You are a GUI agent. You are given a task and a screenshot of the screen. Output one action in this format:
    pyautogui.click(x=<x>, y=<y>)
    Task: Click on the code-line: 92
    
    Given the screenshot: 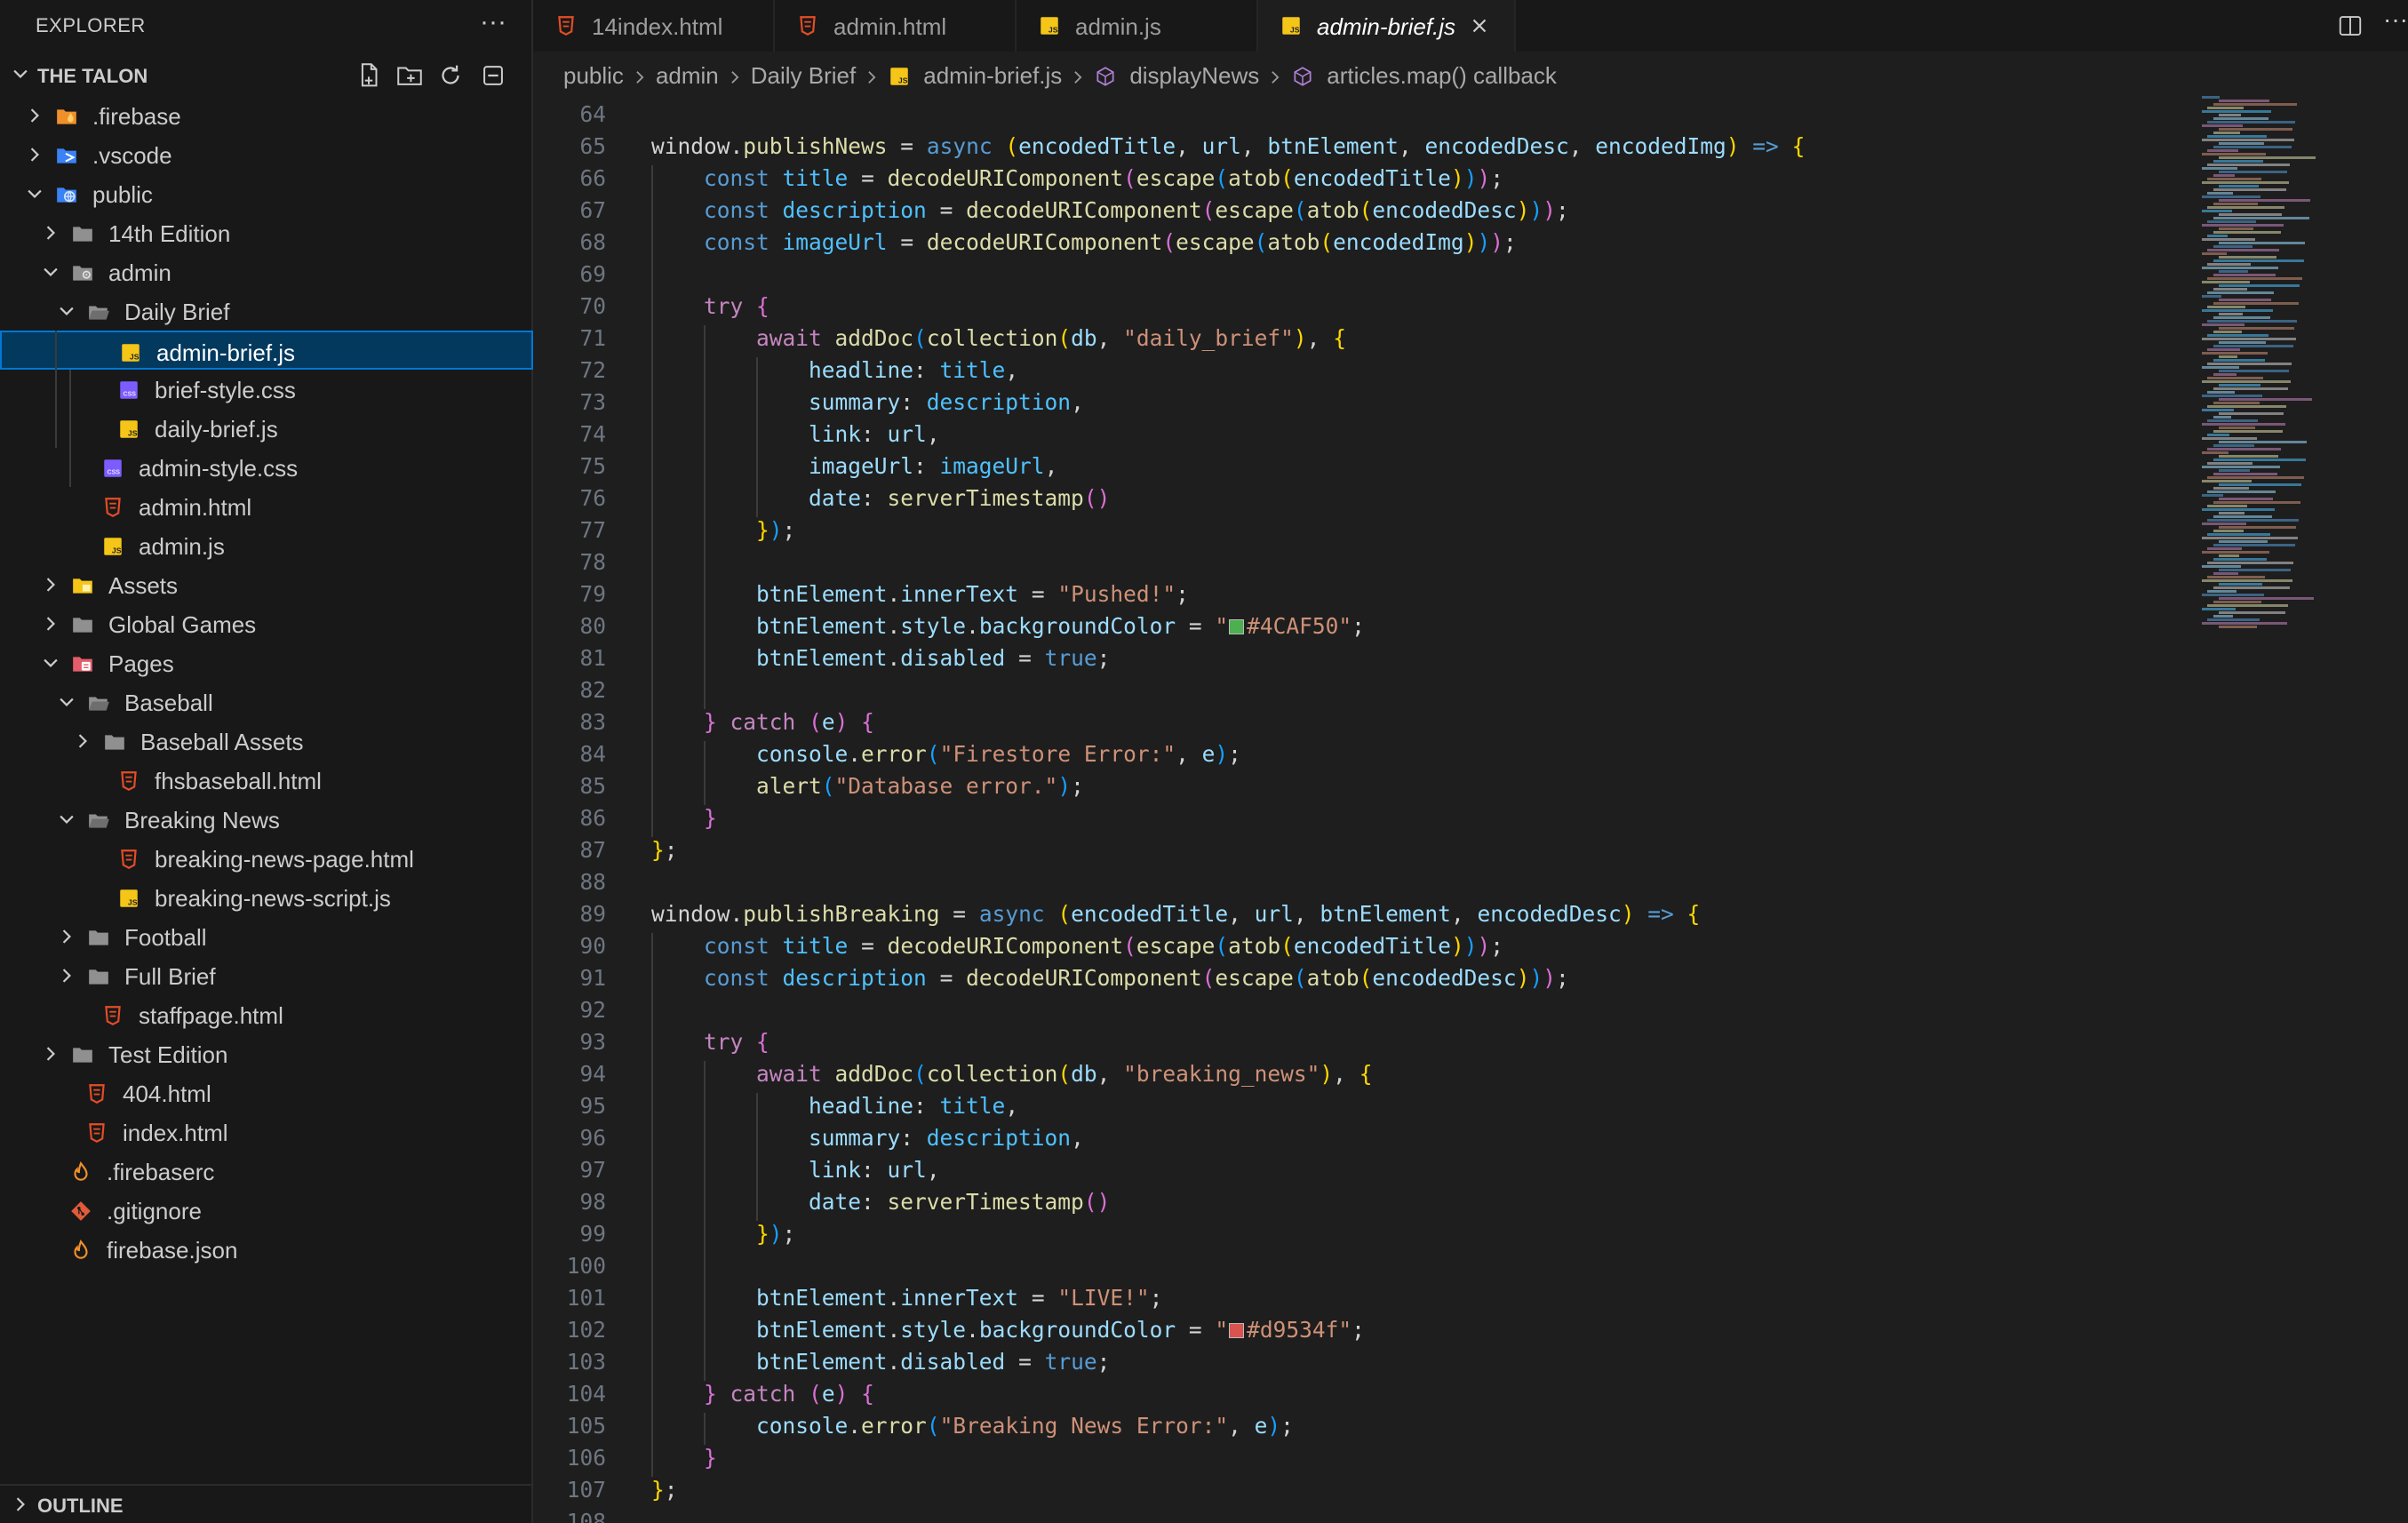 What is the action you would take?
    pyautogui.click(x=1421, y=1013)
    